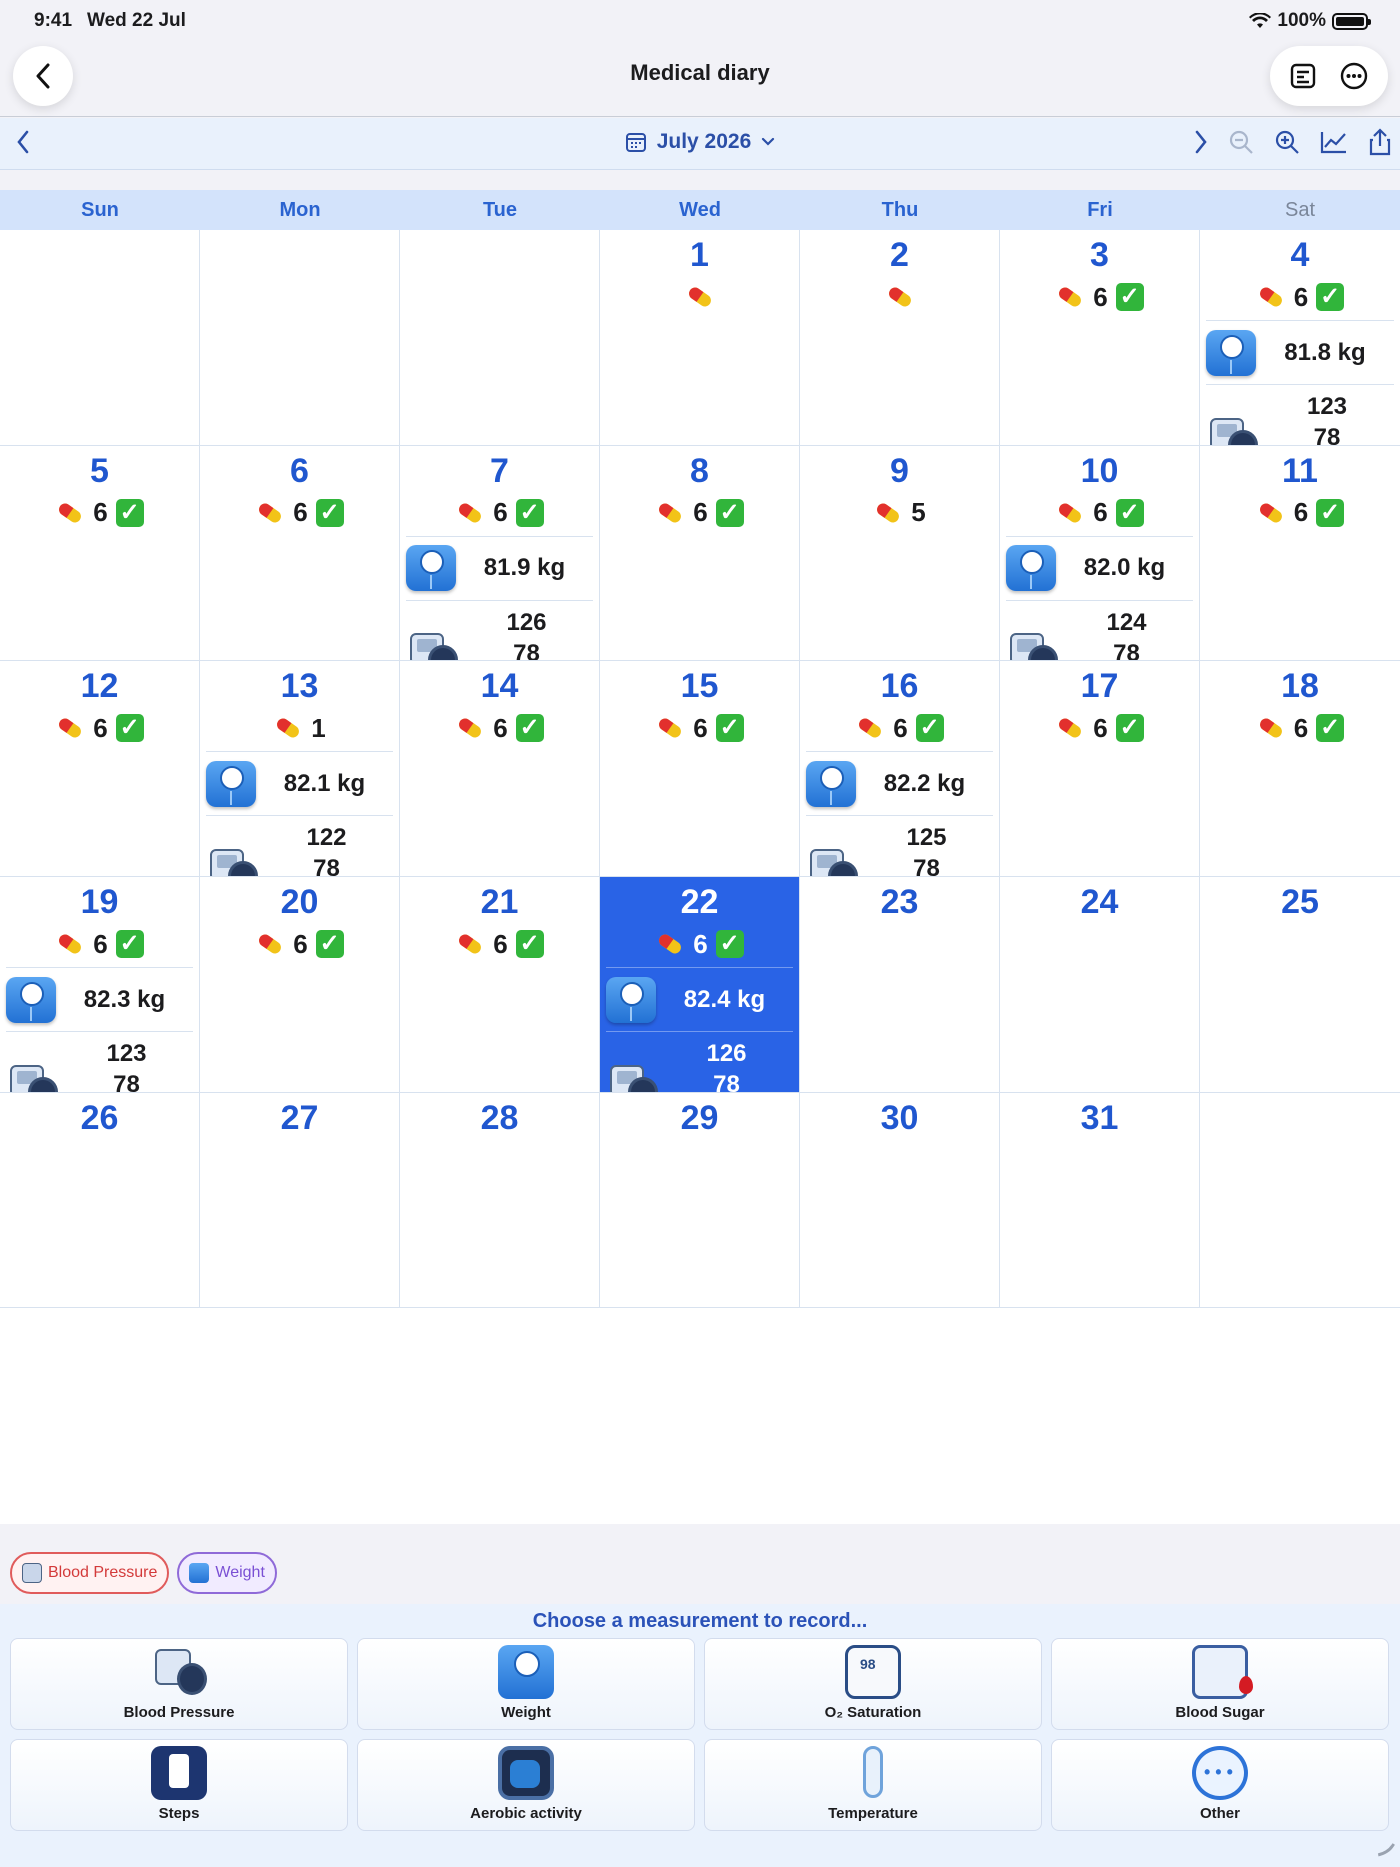  What do you see at coordinates (1100, 985) in the screenshot?
I see `day-cell-24: 24` at bounding box center [1100, 985].